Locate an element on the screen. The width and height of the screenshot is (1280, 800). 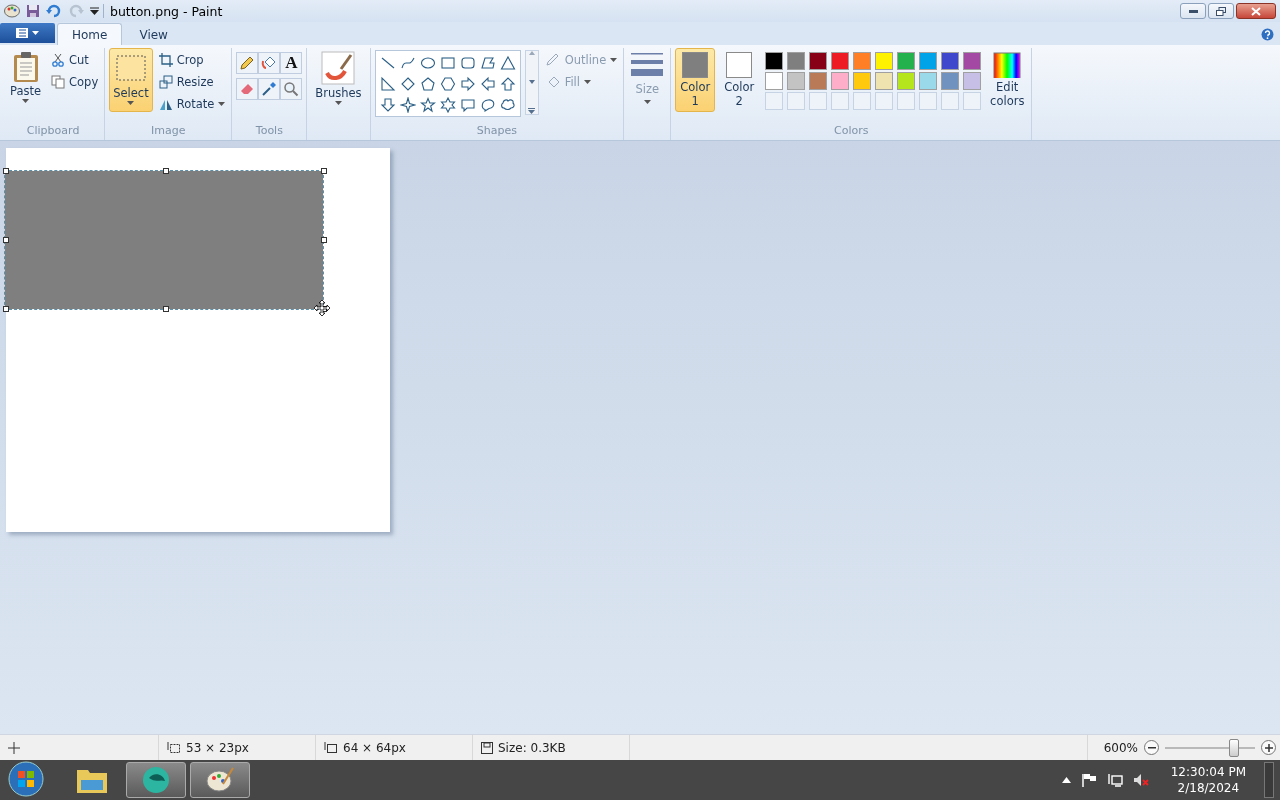
close-button is located at coordinates (1256, 11).